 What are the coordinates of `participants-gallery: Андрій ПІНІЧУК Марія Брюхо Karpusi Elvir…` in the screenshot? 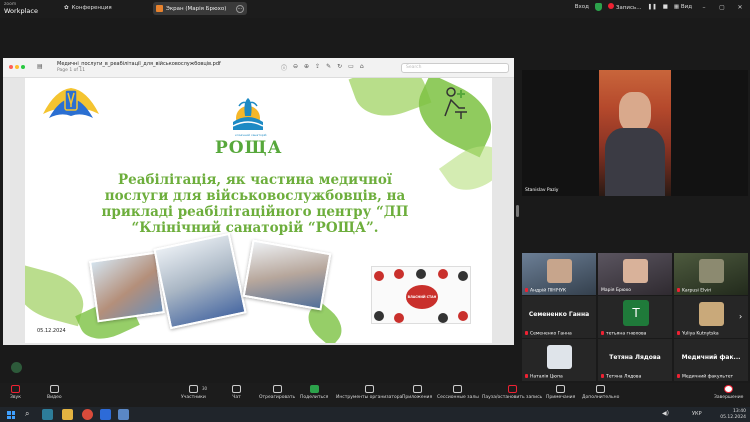 It's located at (635, 317).